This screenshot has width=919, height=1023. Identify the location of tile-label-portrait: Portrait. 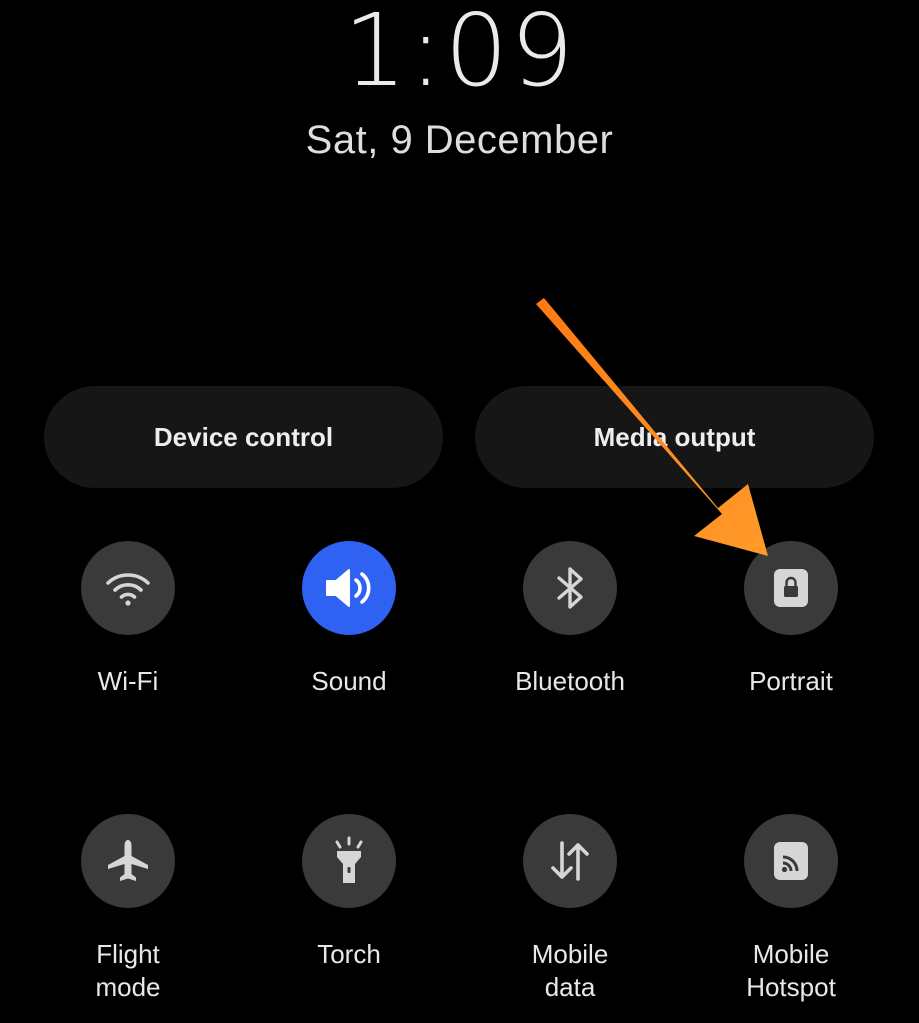
(791, 681).